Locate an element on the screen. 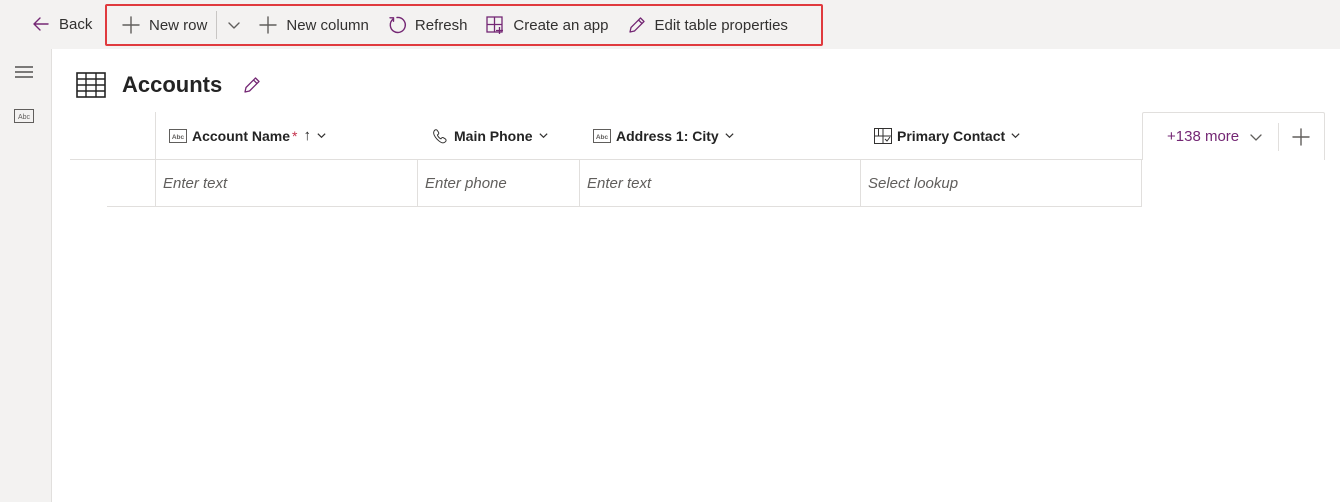 This screenshot has width=1340, height=502. table-grid-icon is located at coordinates (91, 85).